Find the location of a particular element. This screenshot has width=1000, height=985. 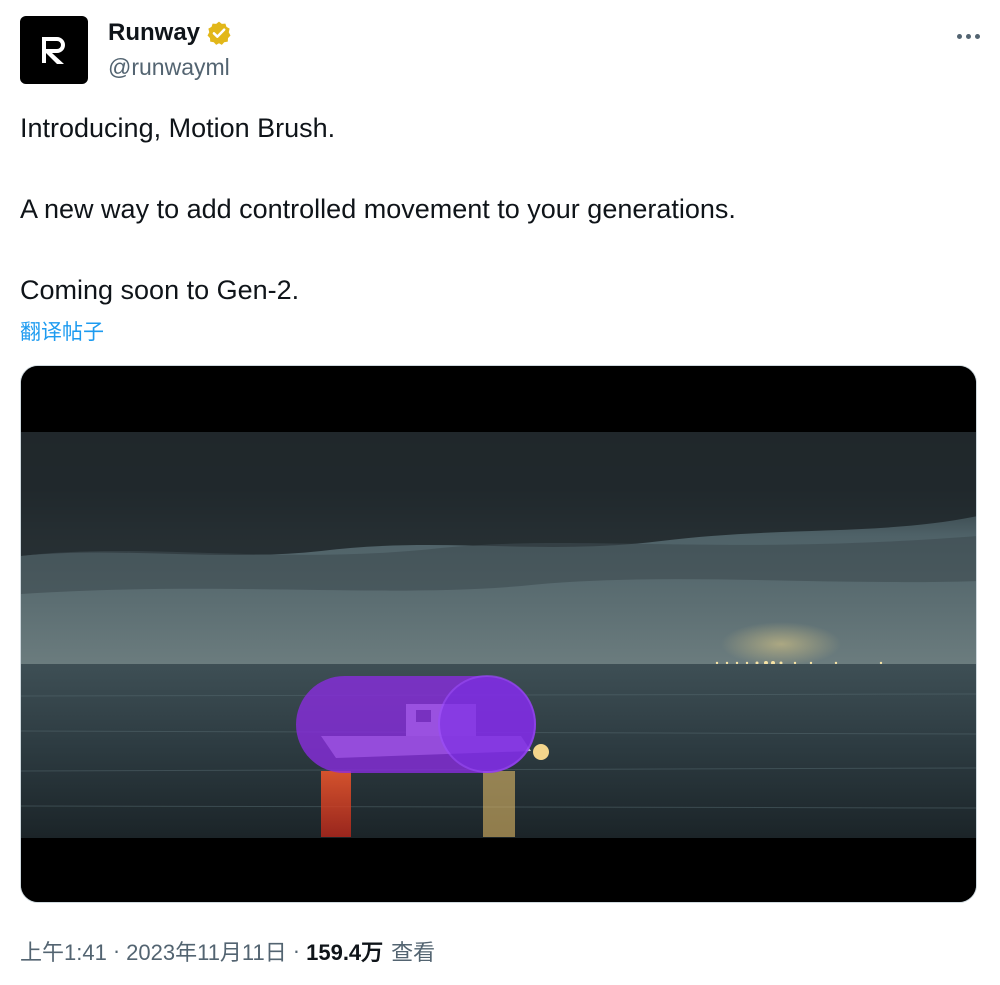

tweet-line-3: Coming soon to Gen-2. is located at coordinates (160, 290).